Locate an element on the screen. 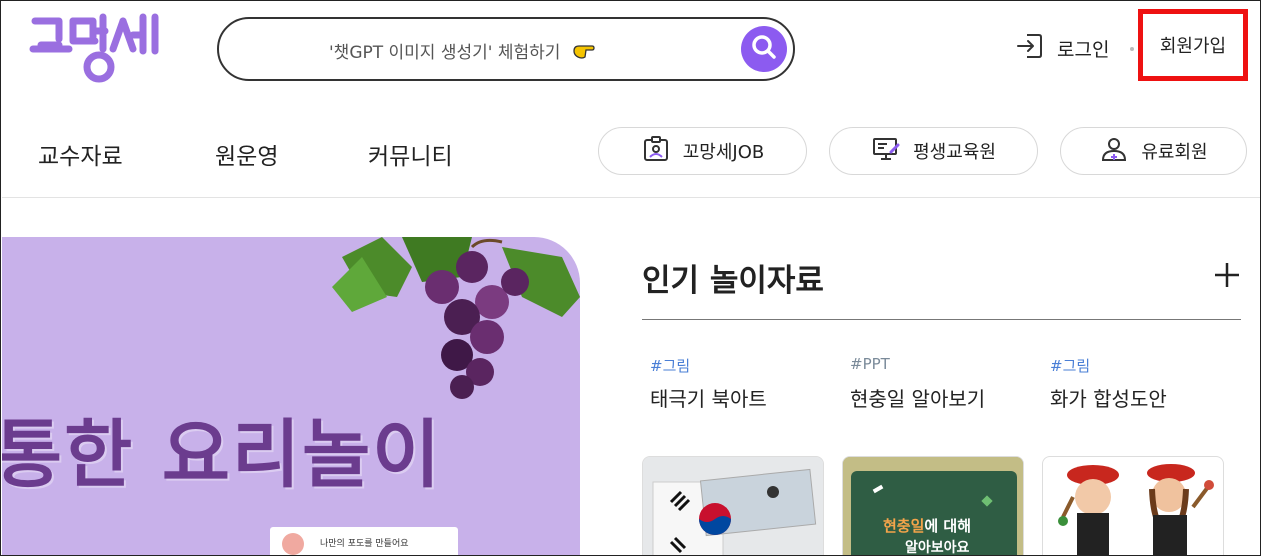 Image resolution: width=1261 pixels, height=556 pixels. search-placeholder: '챗GPT 이미지 생성기' 체험하기 is located at coordinates (445, 53).